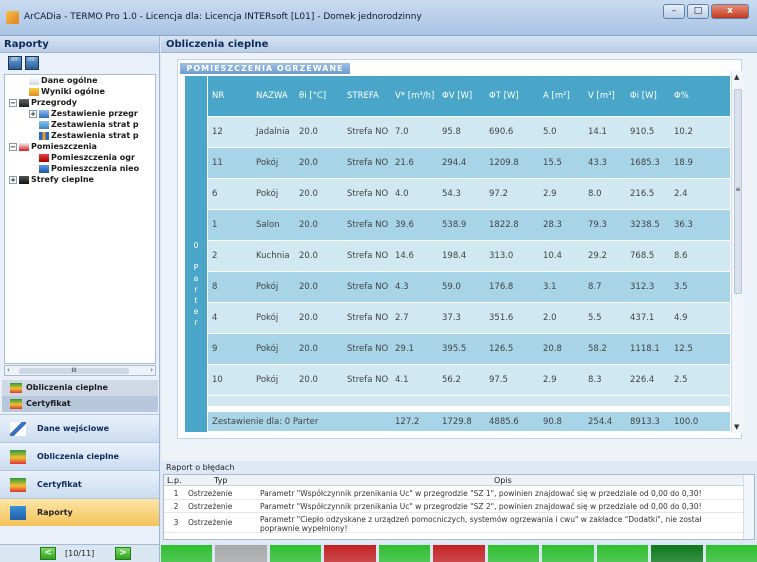 This screenshot has height=562, width=757. What do you see at coordinates (54, 102) in the screenshot?
I see `tree-item-label: Przegrody` at bounding box center [54, 102].